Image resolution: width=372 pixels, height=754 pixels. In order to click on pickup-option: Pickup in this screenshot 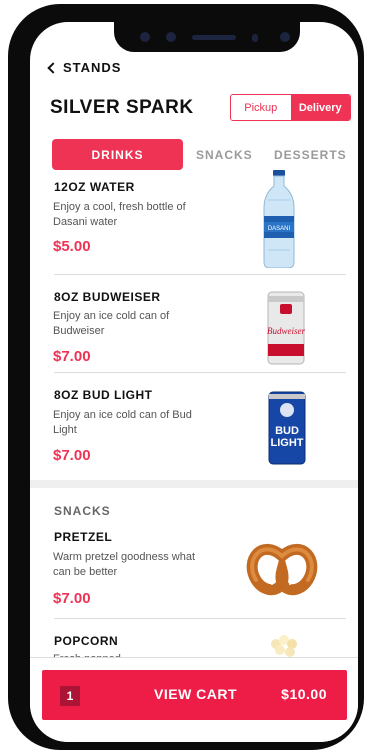, I will do `click(261, 107)`.